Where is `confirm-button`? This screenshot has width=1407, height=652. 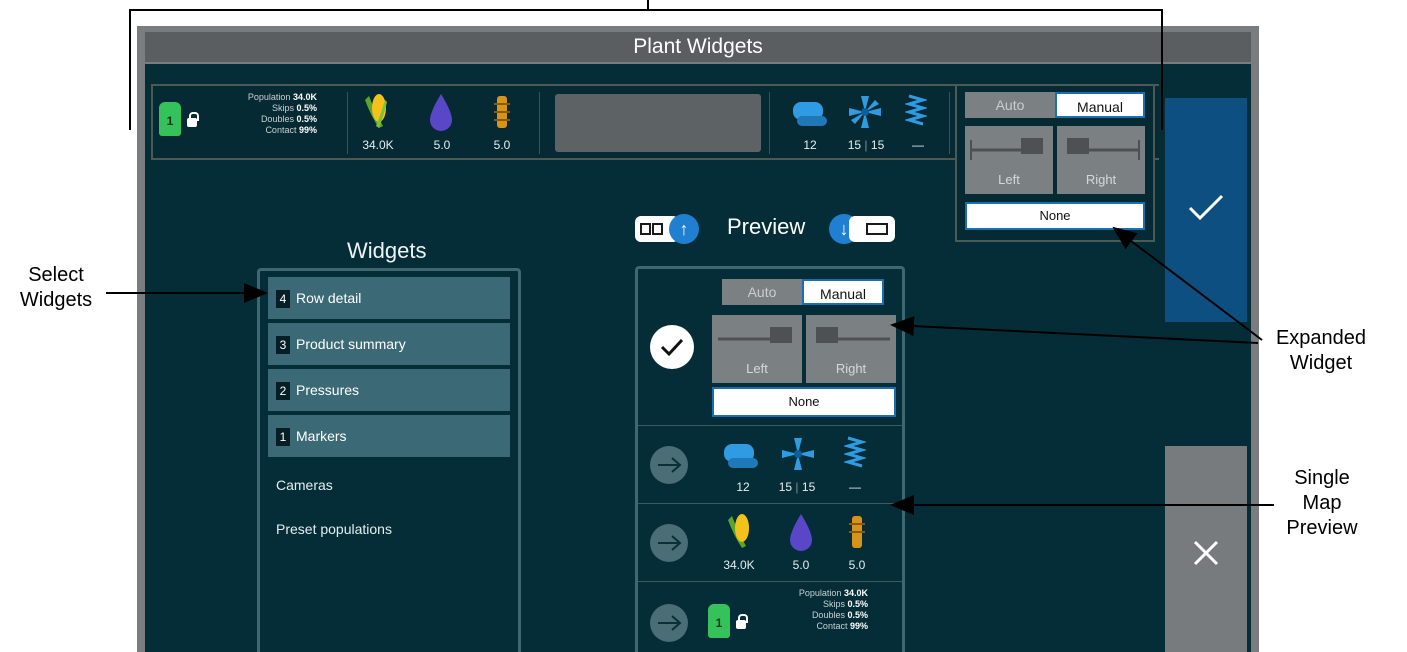
confirm-button is located at coordinates (1206, 210).